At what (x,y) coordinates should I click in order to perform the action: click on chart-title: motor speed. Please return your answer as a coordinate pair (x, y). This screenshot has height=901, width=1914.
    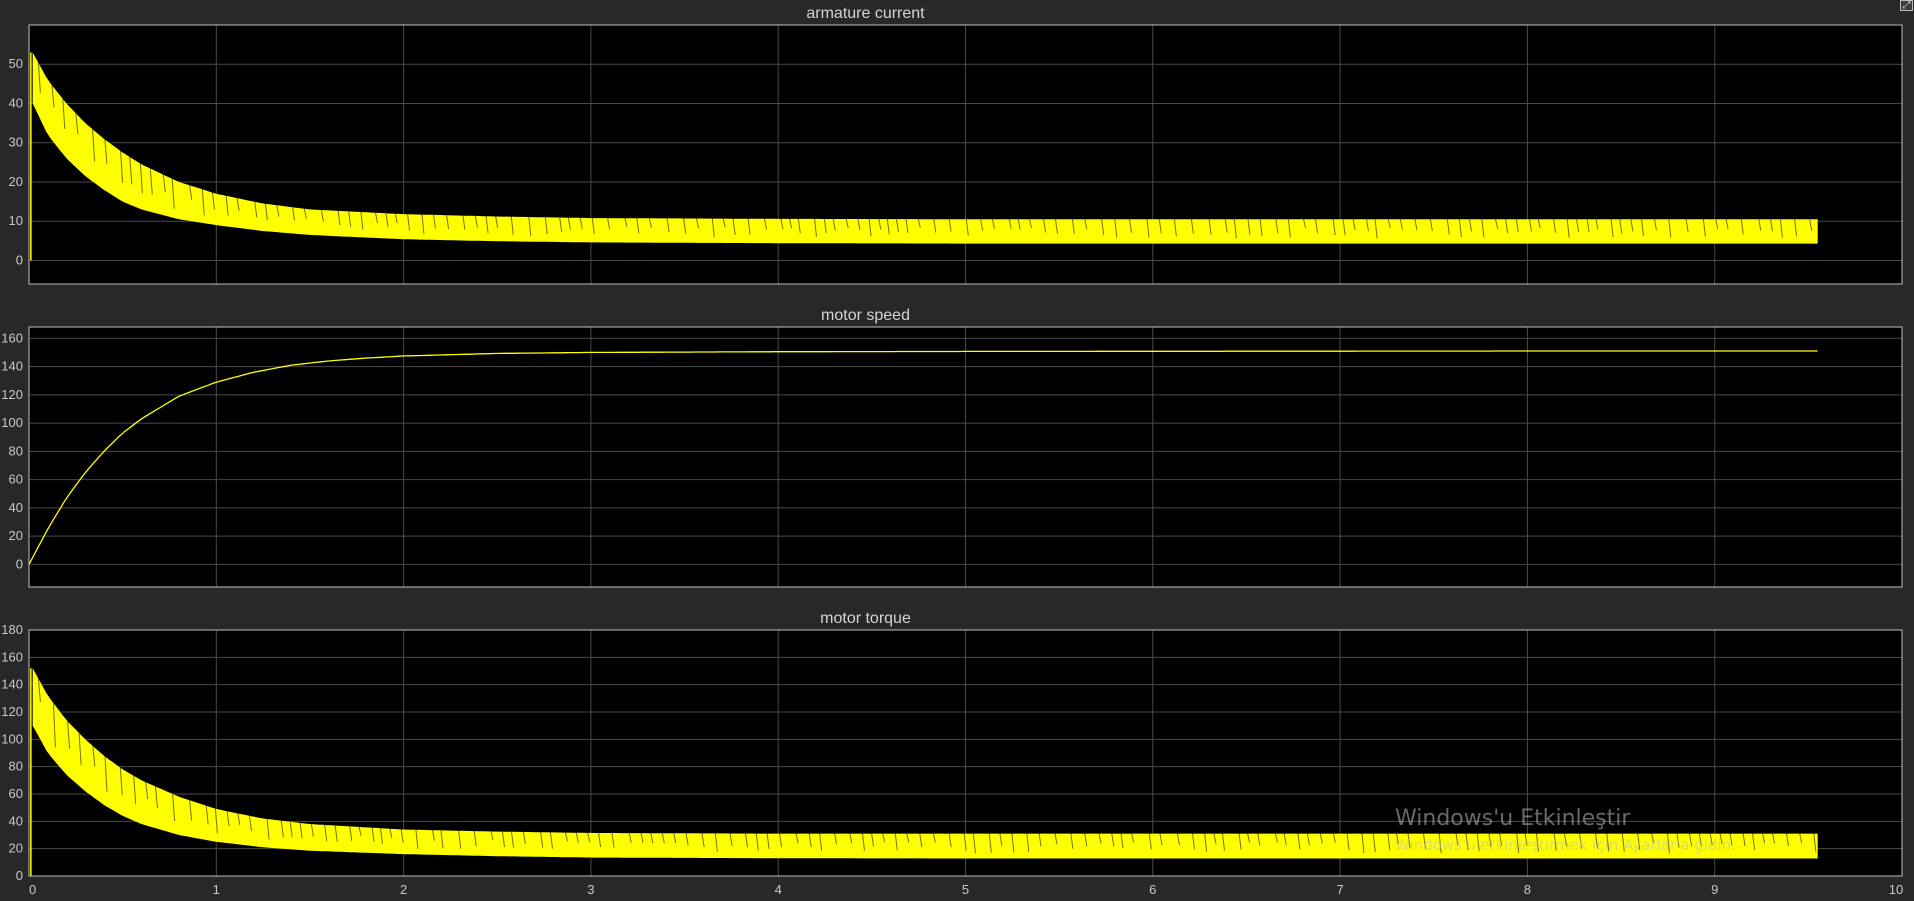
    Looking at the image, I should click on (865, 315).